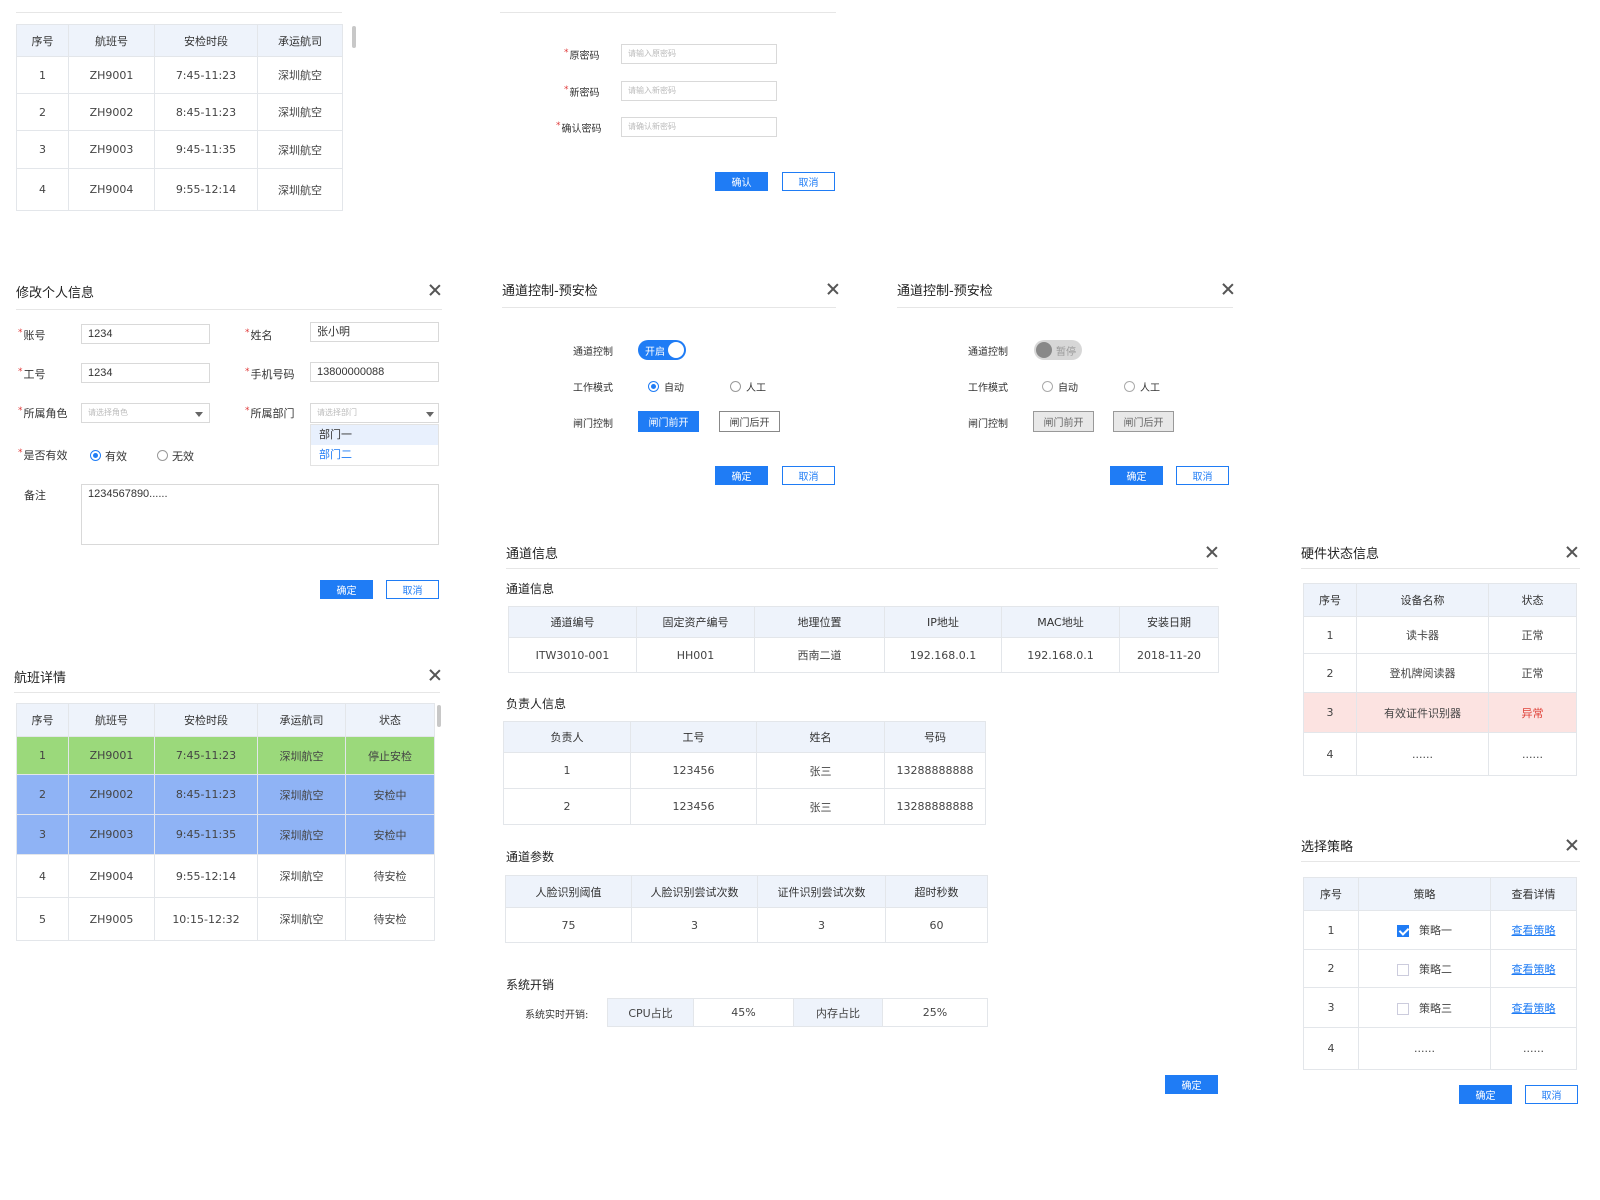  Describe the element at coordinates (40, 678) in the screenshot. I see `panel-title: 航班详情` at that location.